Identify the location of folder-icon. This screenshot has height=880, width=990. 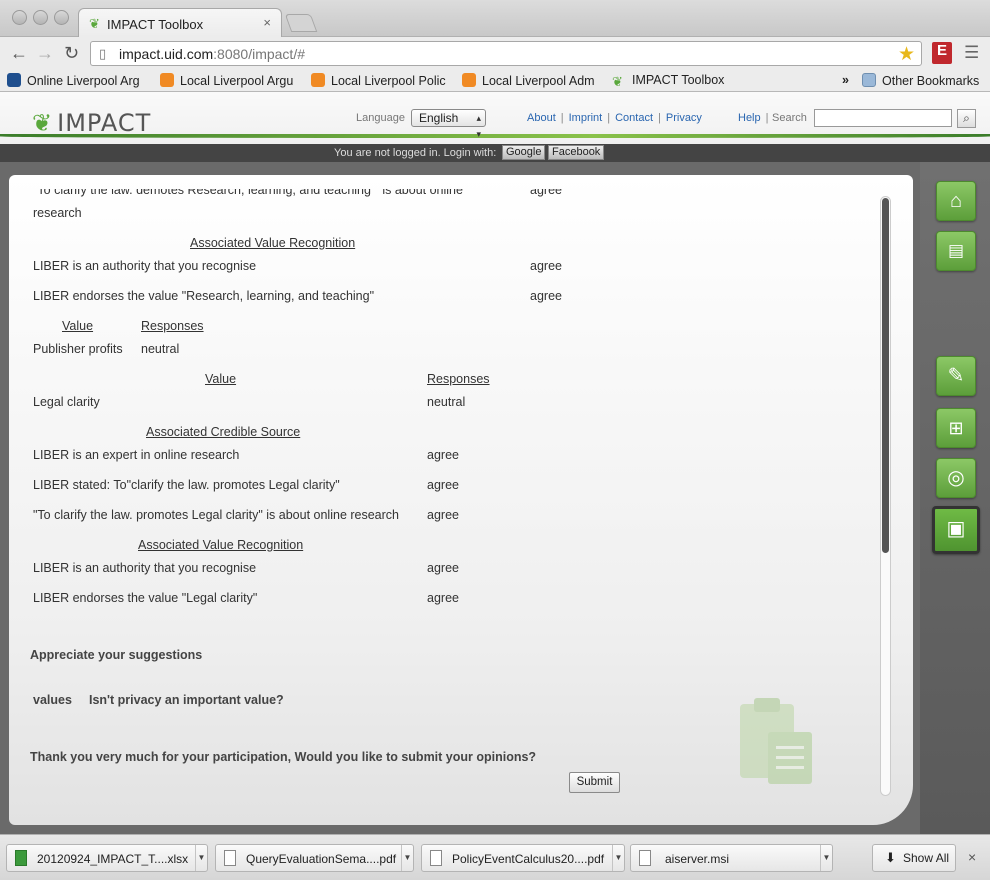
(869, 80).